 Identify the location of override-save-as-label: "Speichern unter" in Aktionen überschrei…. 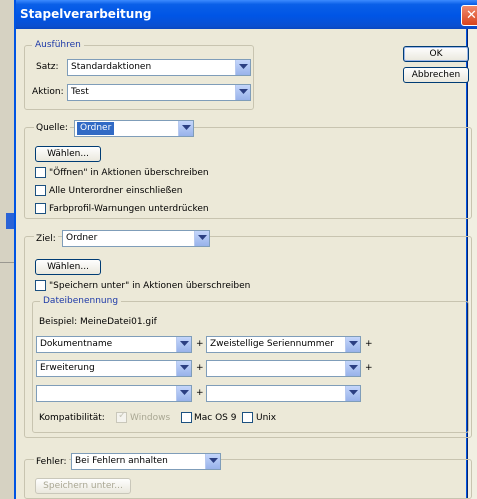
(150, 286).